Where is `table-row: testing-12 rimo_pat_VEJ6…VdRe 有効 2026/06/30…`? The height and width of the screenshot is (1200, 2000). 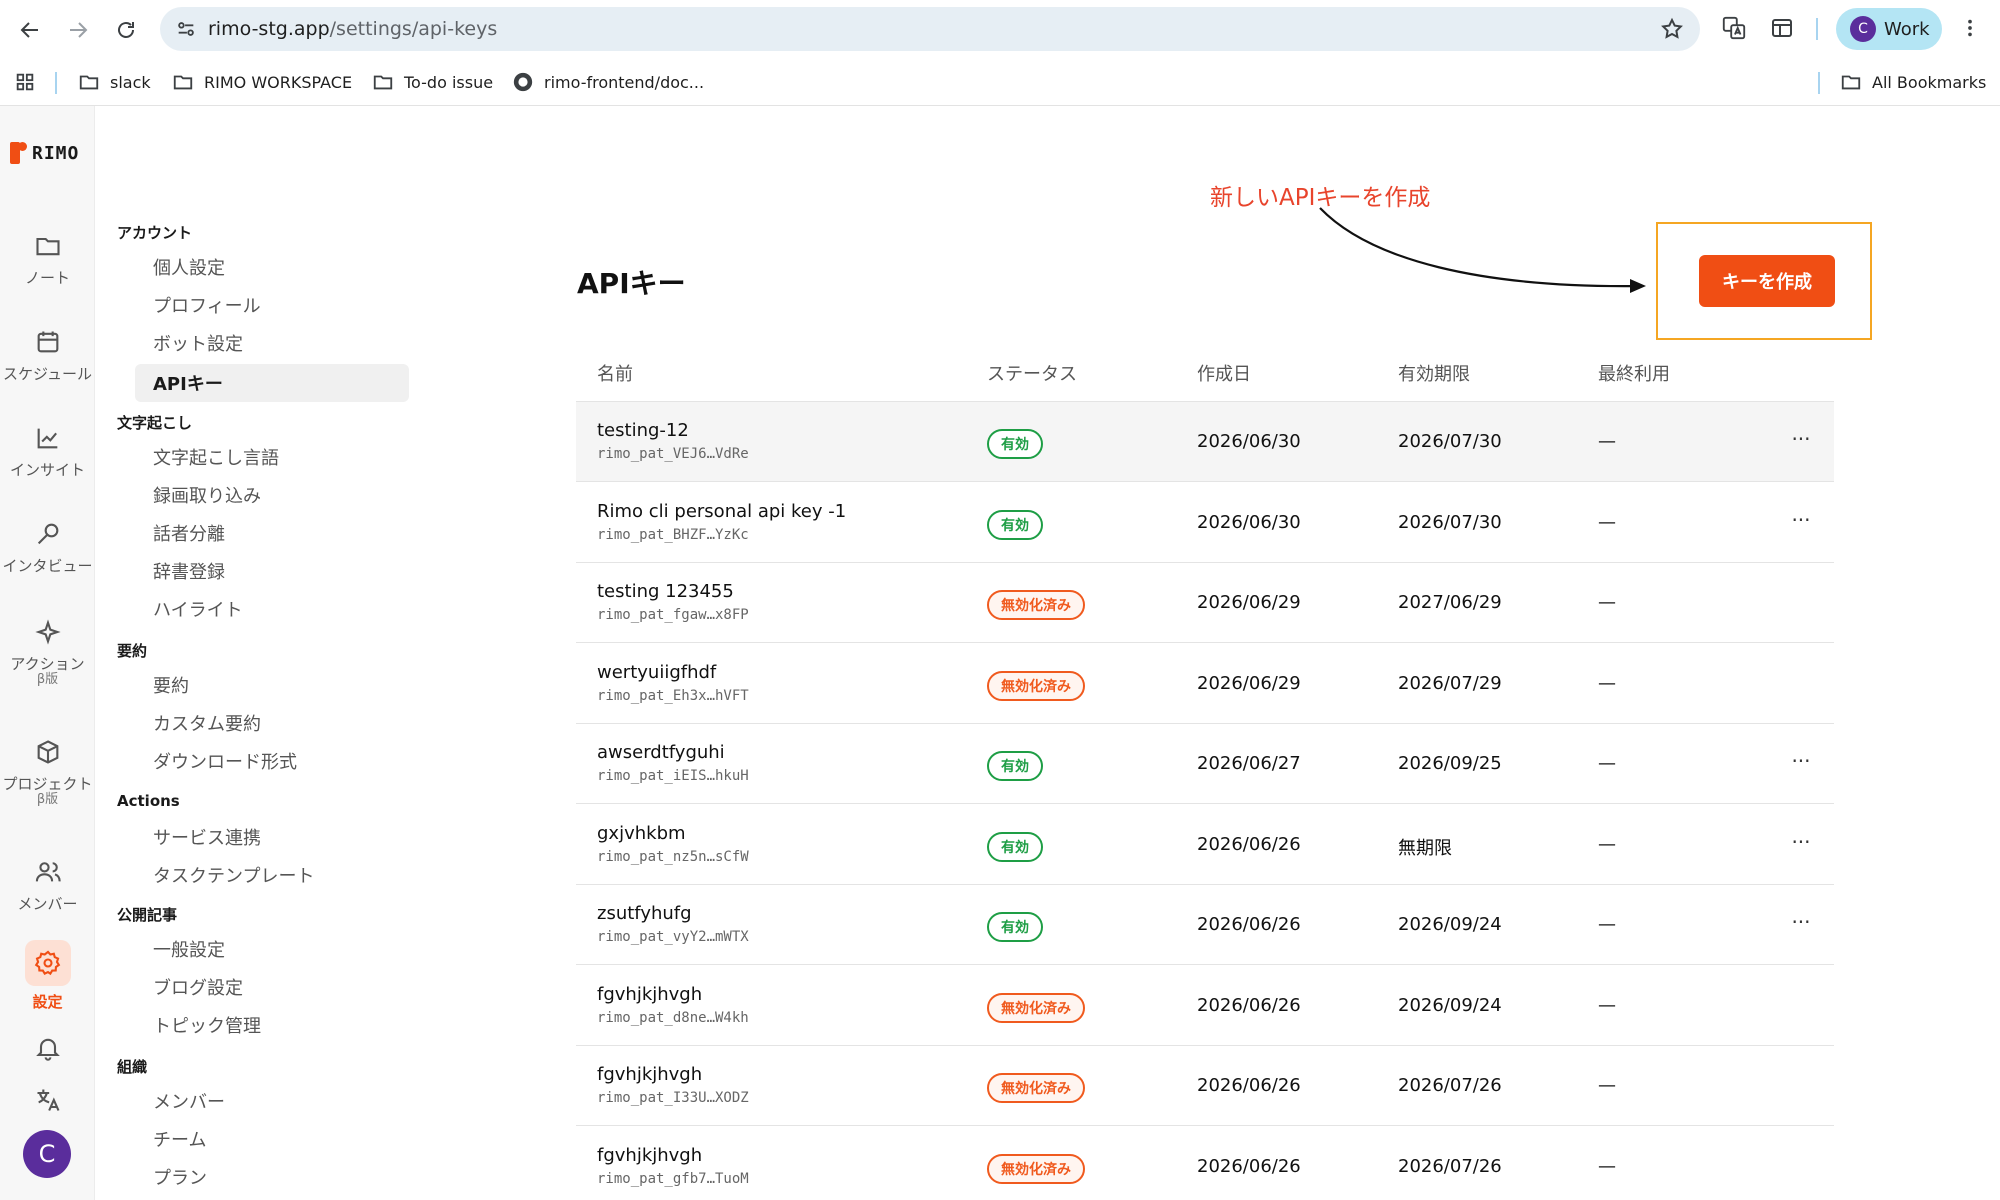
table-row: testing-12 rimo_pat_VEJ6…VdRe 有効 2026/06/30… is located at coordinates (1205, 442).